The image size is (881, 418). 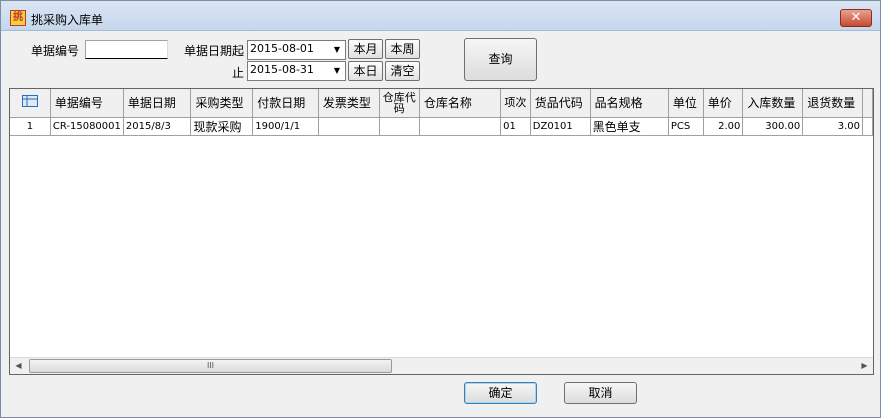 What do you see at coordinates (600, 393) in the screenshot?
I see `cancel-button: 取消` at bounding box center [600, 393].